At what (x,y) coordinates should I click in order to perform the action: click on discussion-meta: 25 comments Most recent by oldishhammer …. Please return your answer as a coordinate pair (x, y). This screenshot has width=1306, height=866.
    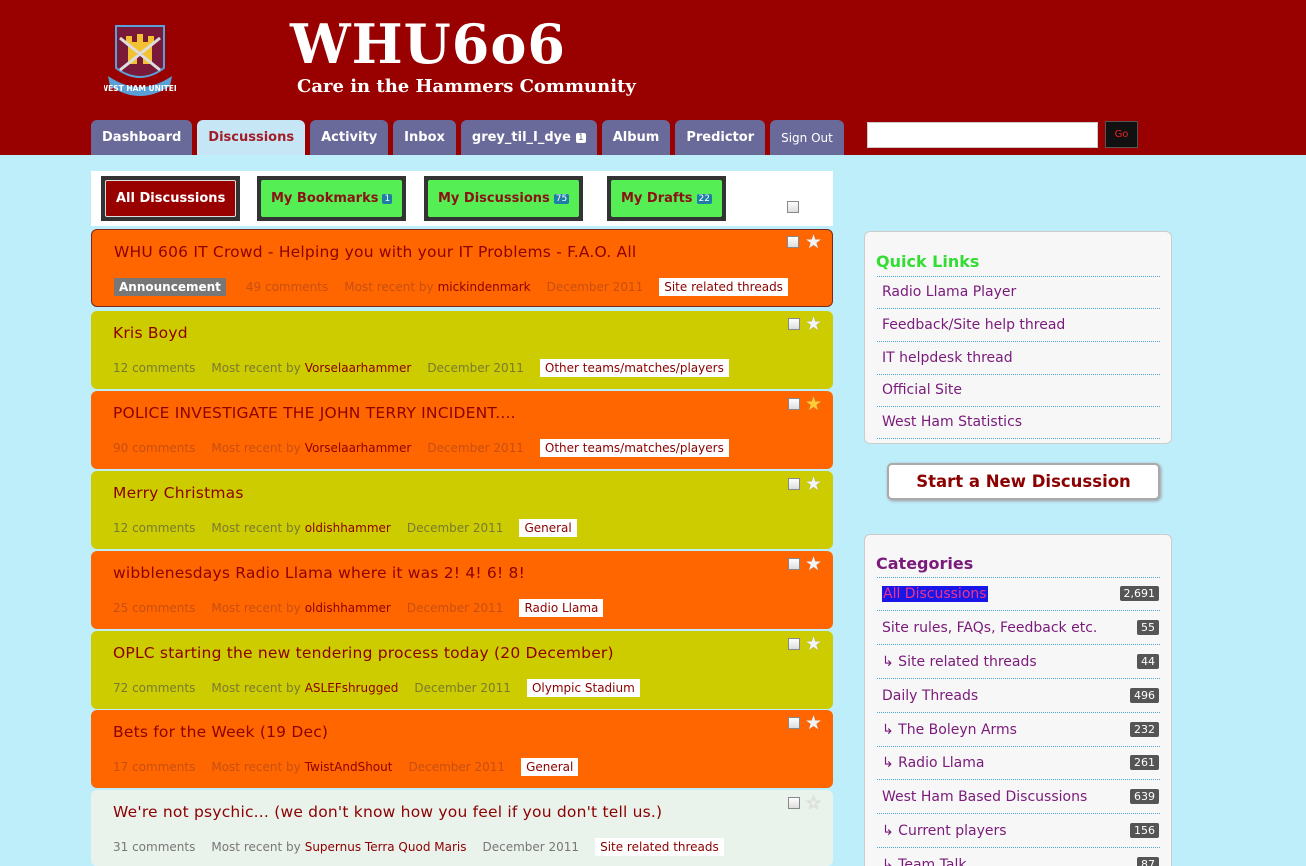
    Looking at the image, I should click on (358, 608).